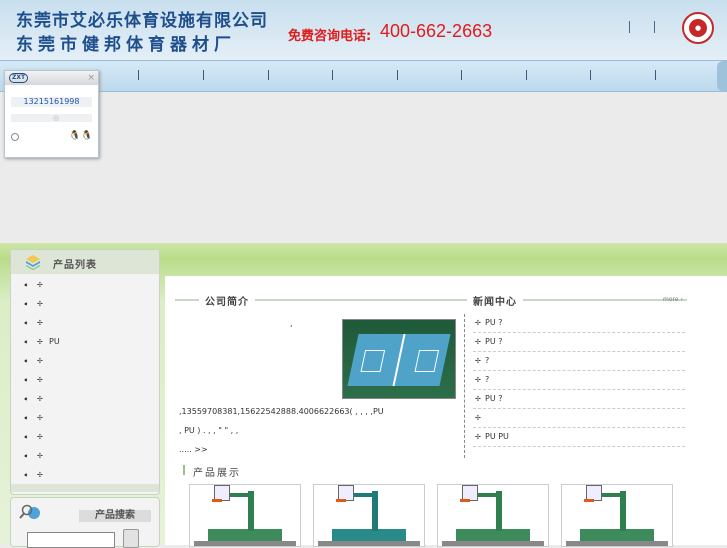 The height and width of the screenshot is (548, 727). I want to click on about-court-photo, so click(399, 359).